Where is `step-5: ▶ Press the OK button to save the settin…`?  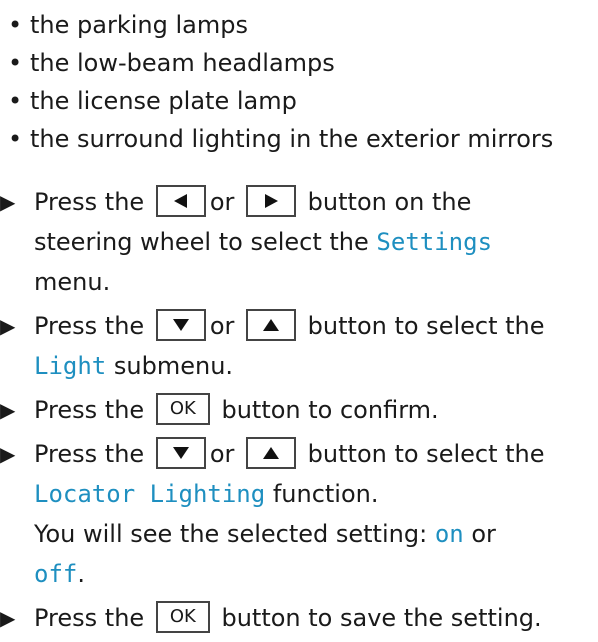 step-5: ▶ Press the OK button to save the settin… is located at coordinates (299, 618).